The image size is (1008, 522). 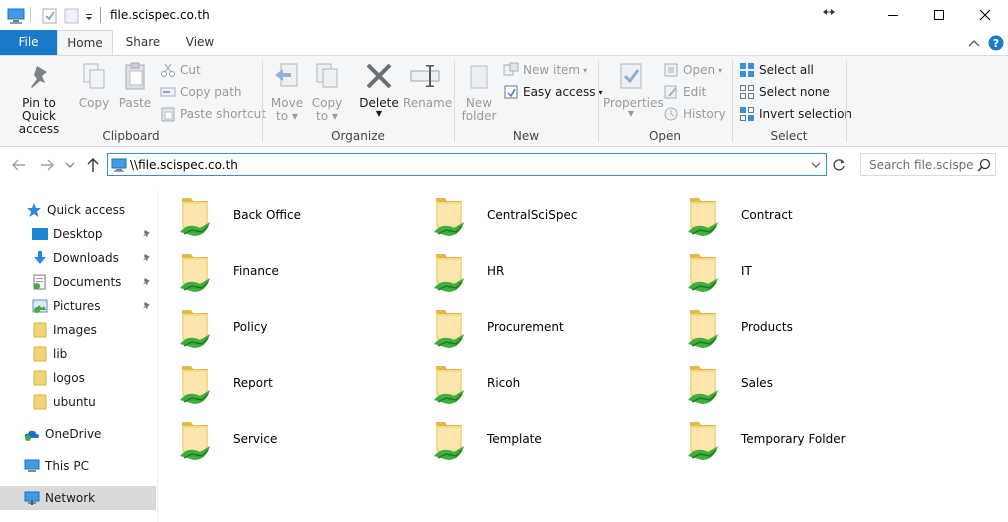 What do you see at coordinates (545, 70) in the screenshot?
I see `new-item-button: New item ▾` at bounding box center [545, 70].